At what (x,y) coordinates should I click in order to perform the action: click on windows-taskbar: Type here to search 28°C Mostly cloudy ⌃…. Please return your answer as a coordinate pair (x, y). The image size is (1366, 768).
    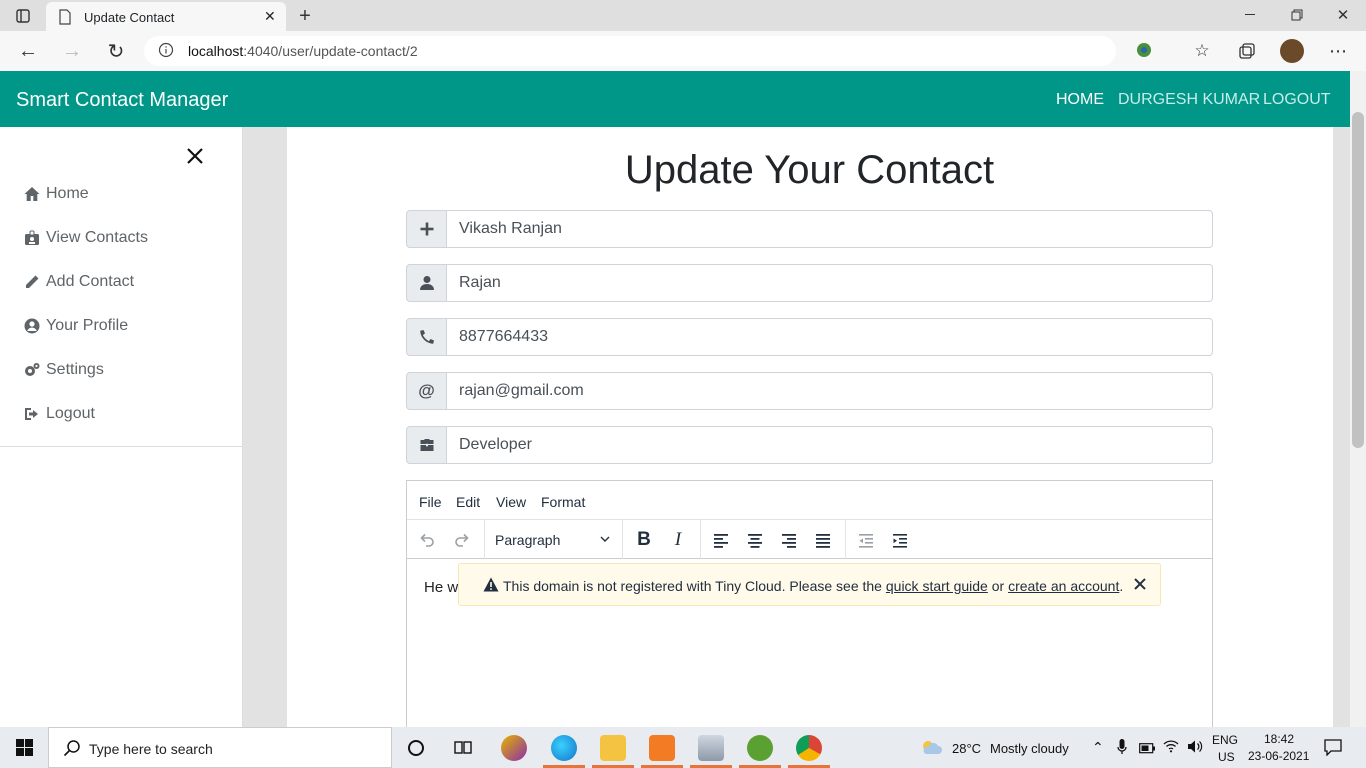
    Looking at the image, I should click on (683, 747).